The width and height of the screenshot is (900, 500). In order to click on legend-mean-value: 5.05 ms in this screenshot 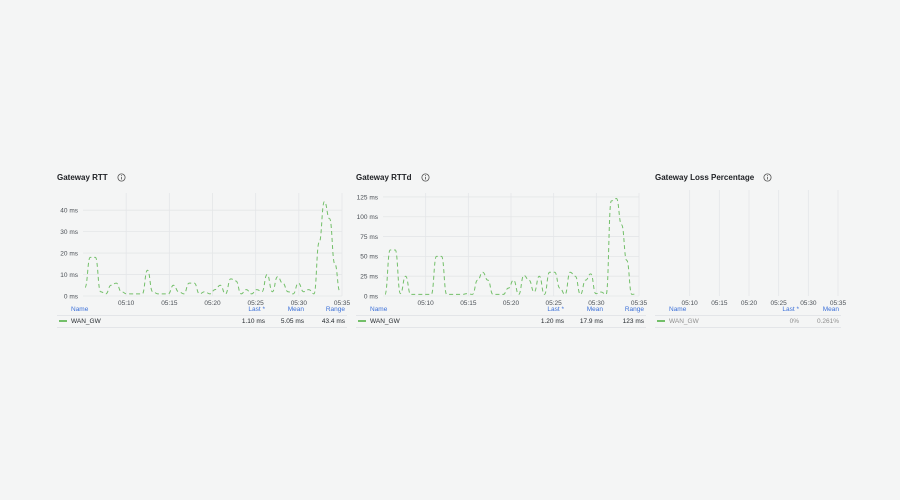, I will do `click(286, 321)`.